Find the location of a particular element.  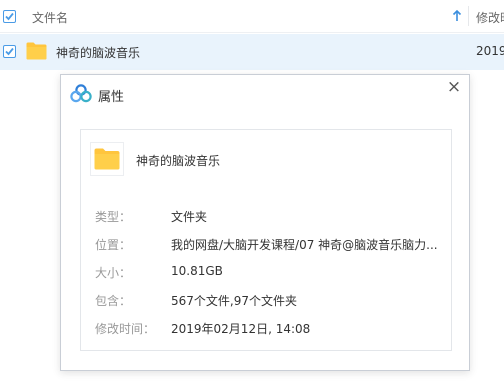

property-value-size: 10.81GB is located at coordinates (197, 271).